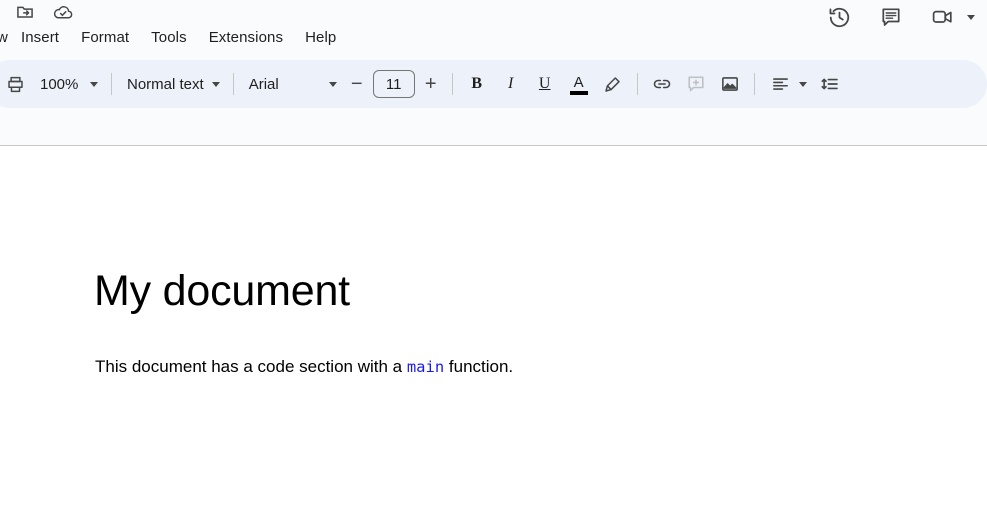 The width and height of the screenshot is (987, 521). What do you see at coordinates (425, 367) in the screenshot?
I see `inline-code-main: main` at bounding box center [425, 367].